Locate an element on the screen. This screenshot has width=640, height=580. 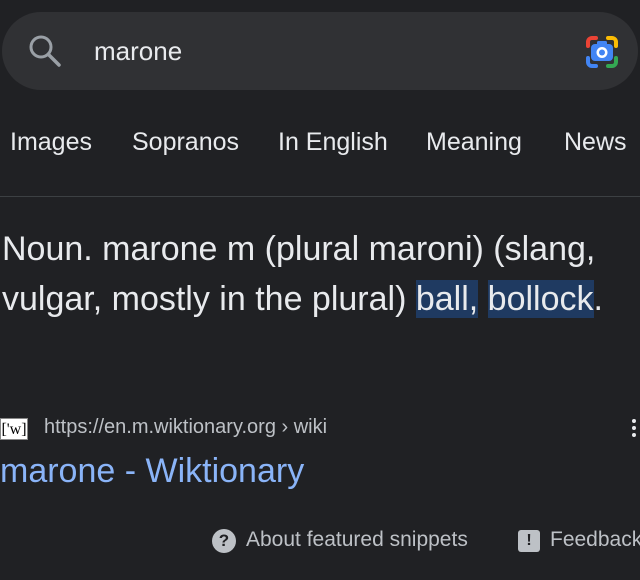
divider is located at coordinates (320, 196).